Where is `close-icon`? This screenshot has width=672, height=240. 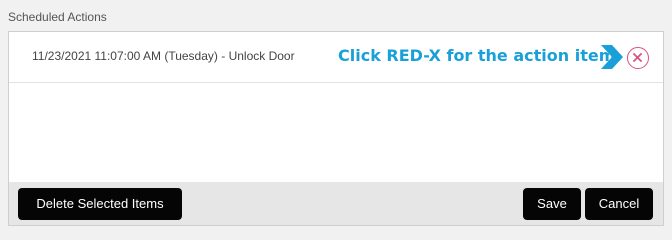
close-icon is located at coordinates (637, 57).